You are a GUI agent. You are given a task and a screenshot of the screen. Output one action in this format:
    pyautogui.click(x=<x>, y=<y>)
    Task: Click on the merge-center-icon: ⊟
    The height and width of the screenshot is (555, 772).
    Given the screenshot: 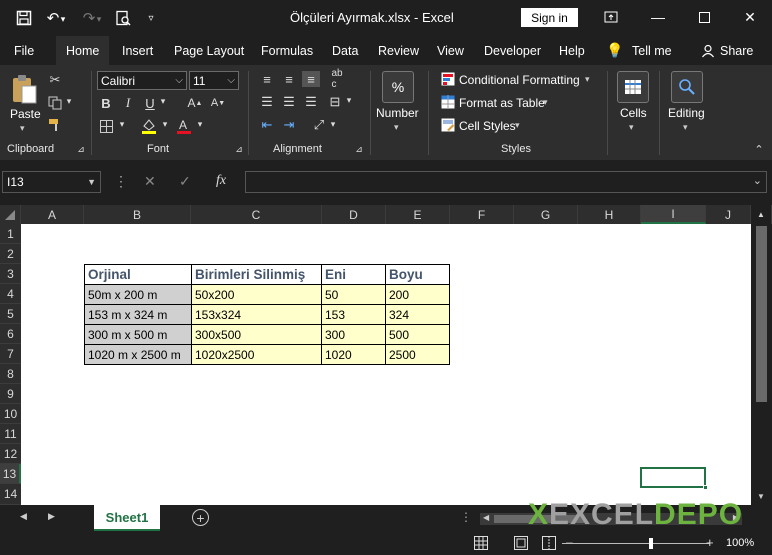 What is the action you would take?
    pyautogui.click(x=335, y=102)
    